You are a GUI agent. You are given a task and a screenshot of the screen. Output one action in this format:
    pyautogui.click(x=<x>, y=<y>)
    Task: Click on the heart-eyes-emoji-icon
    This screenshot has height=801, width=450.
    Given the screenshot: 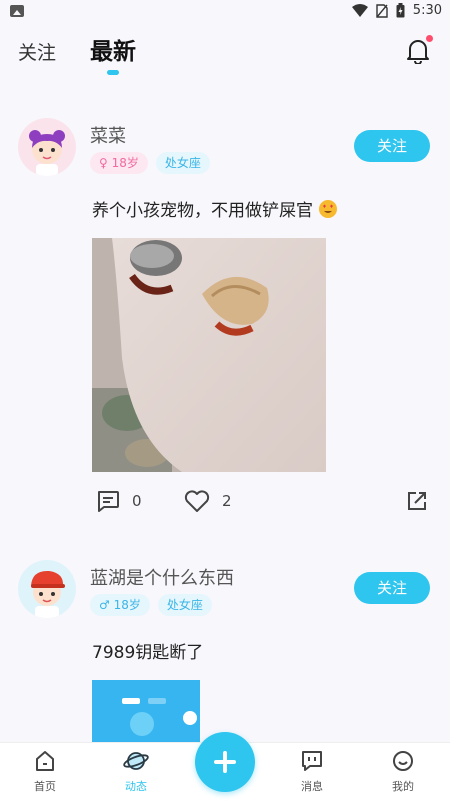 What is the action you would take?
    pyautogui.click(x=328, y=209)
    